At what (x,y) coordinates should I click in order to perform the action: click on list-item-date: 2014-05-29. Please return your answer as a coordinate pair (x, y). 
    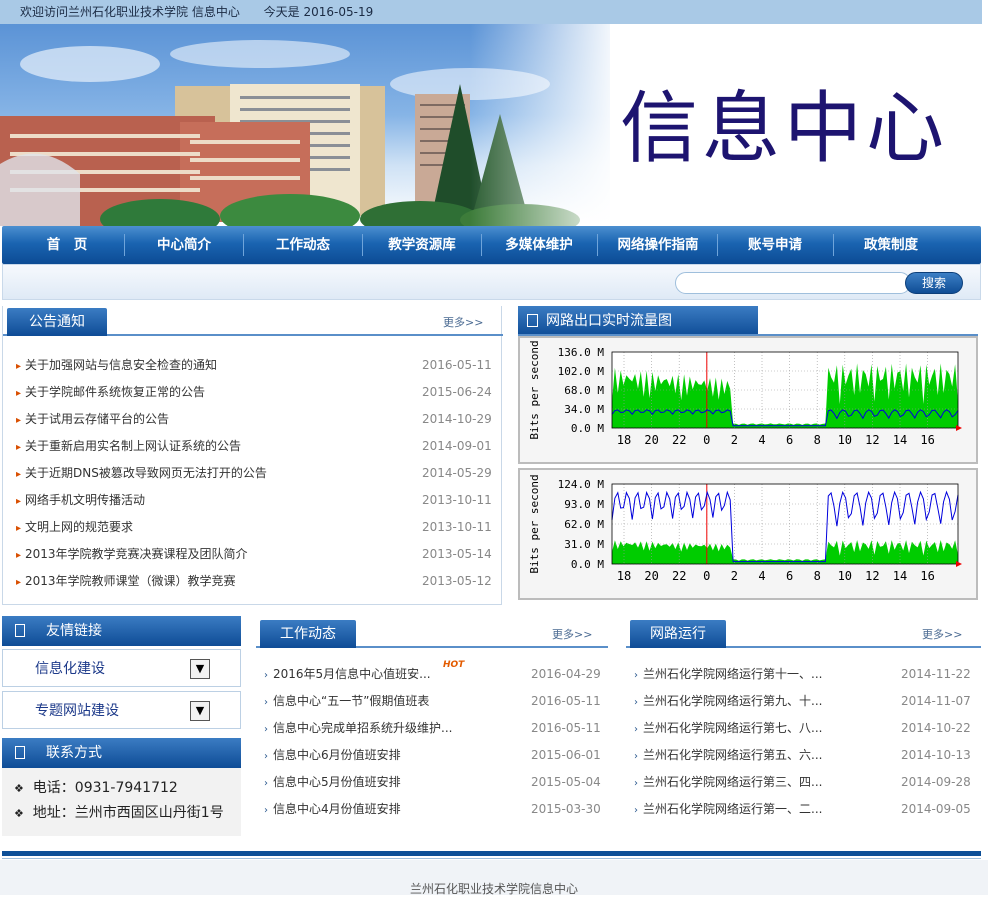
    Looking at the image, I should click on (457, 473).